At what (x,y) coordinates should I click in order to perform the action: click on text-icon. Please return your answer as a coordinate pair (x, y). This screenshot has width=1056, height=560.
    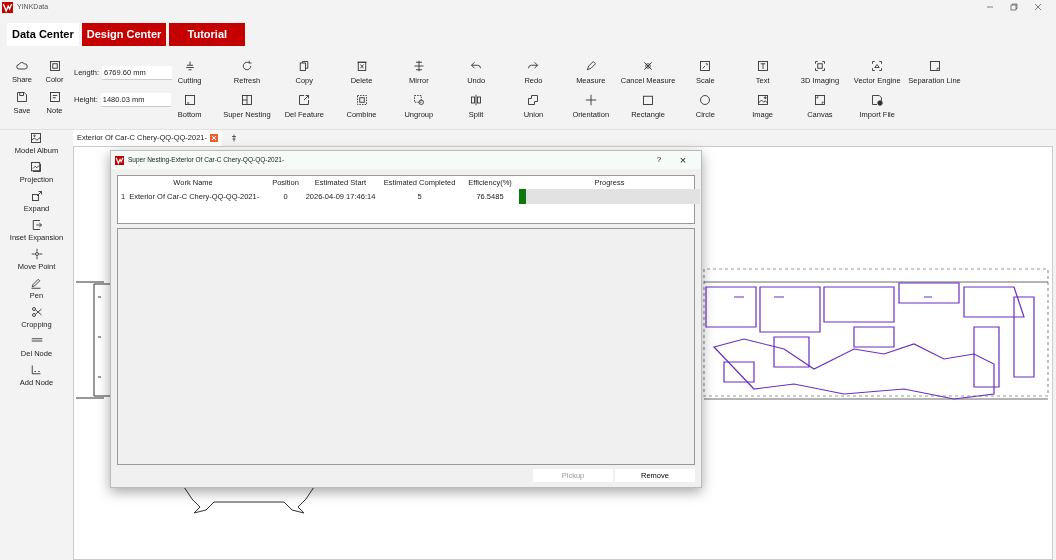
    Looking at the image, I should click on (762, 66).